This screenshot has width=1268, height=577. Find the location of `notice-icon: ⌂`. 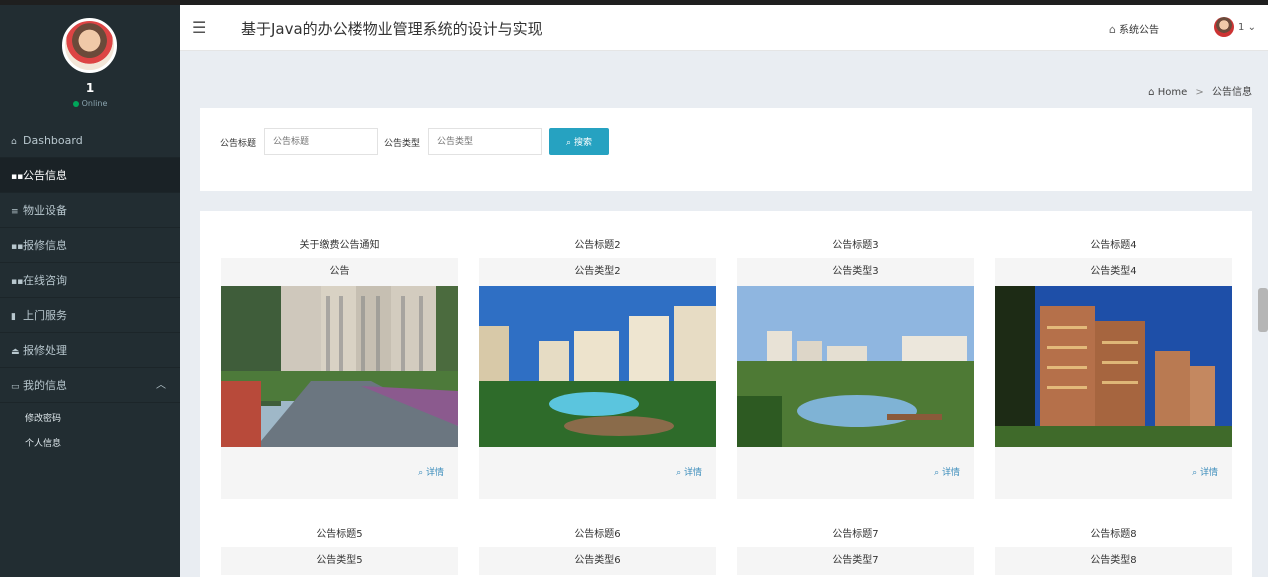

notice-icon: ⌂ is located at coordinates (1112, 29).